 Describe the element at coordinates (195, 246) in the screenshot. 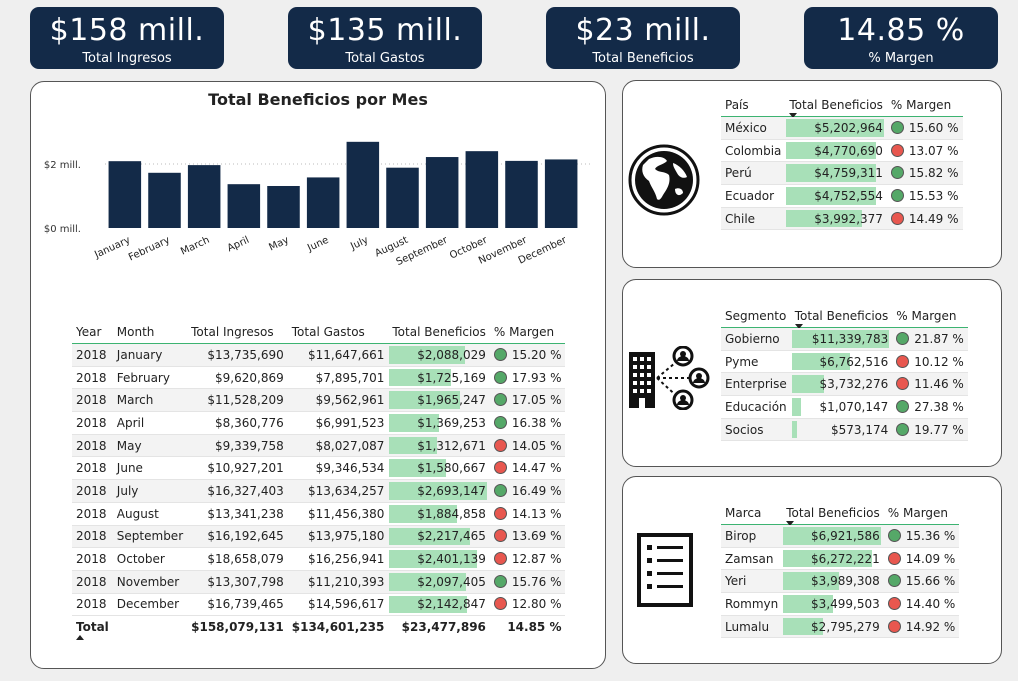

I see `x-tick-label: March` at that location.